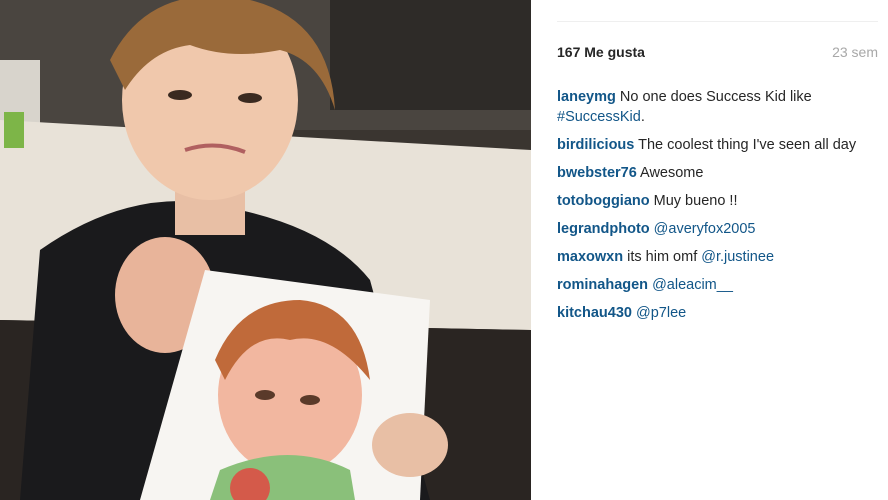 The height and width of the screenshot is (500, 888). Describe the element at coordinates (661, 313) in the screenshot. I see `mention-link: @p7lee` at that location.